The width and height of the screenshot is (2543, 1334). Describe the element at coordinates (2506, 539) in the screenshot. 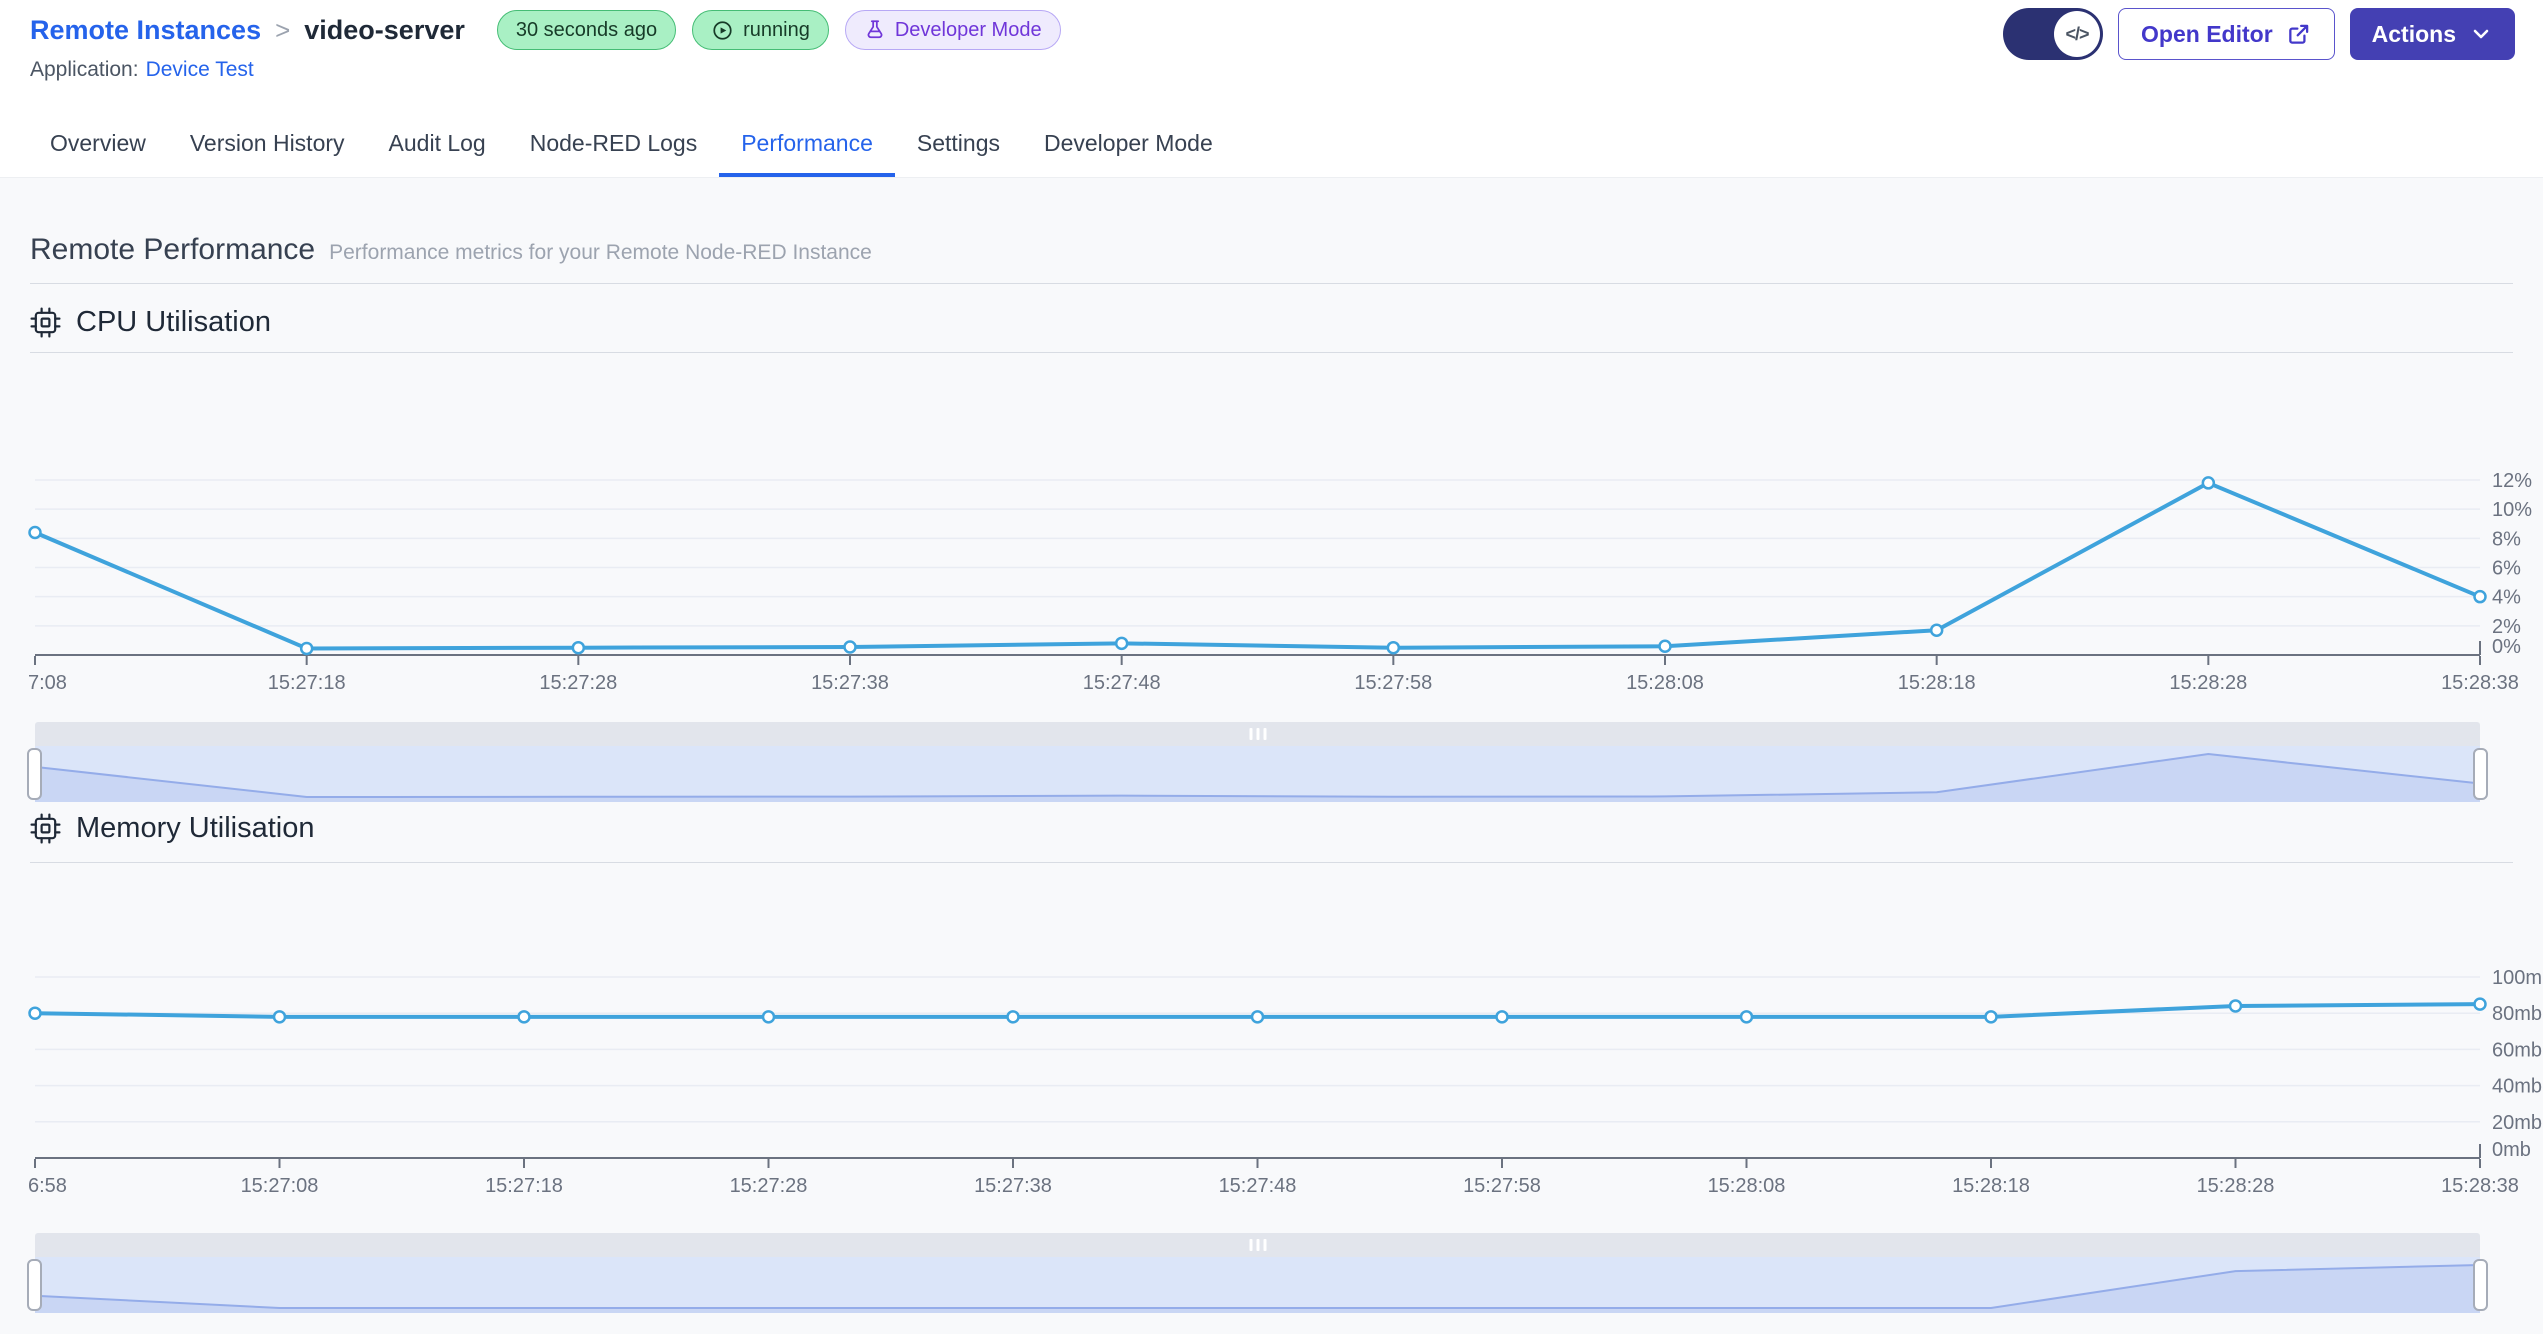

I see `svg-text: 8%` at that location.